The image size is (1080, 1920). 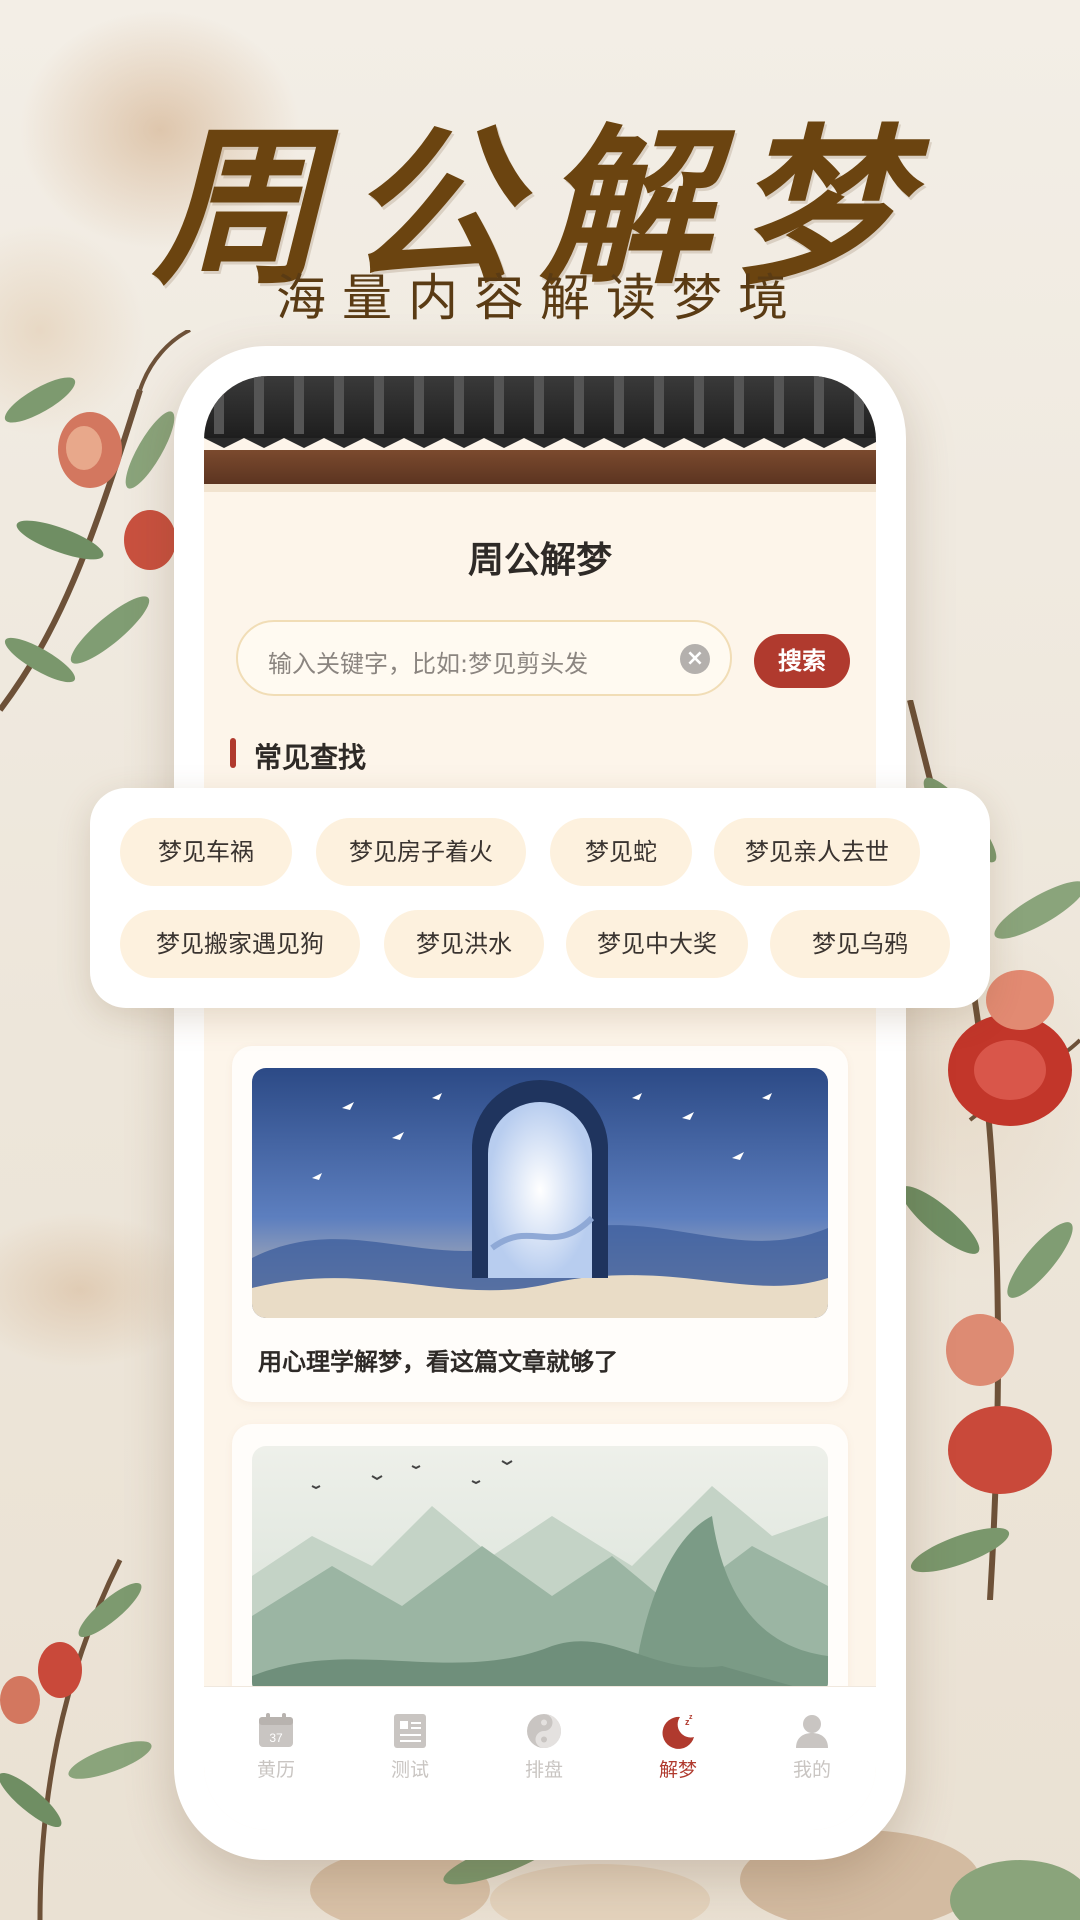 What do you see at coordinates (540, 1571) in the screenshot?
I see `misty-mountains-illustration` at bounding box center [540, 1571].